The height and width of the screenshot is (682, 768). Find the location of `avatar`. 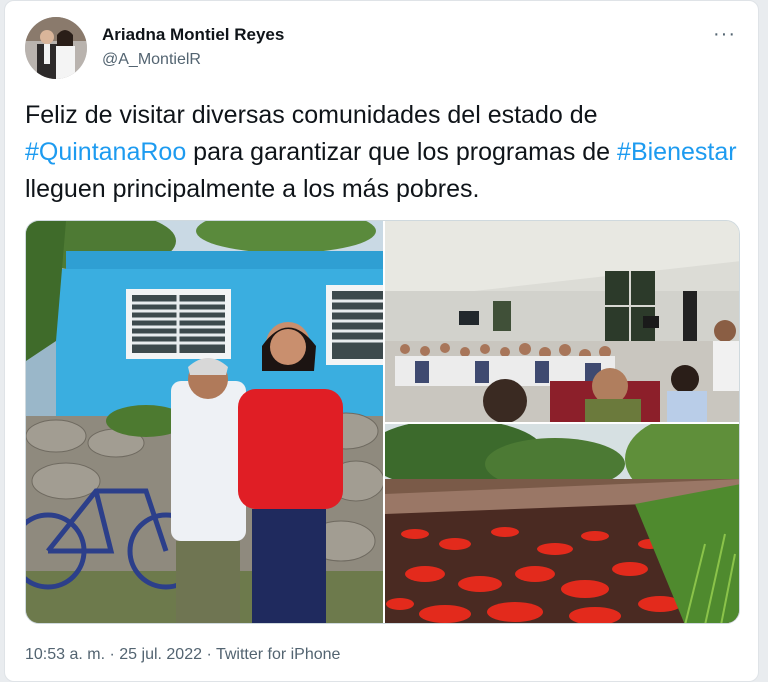

avatar is located at coordinates (56, 48).